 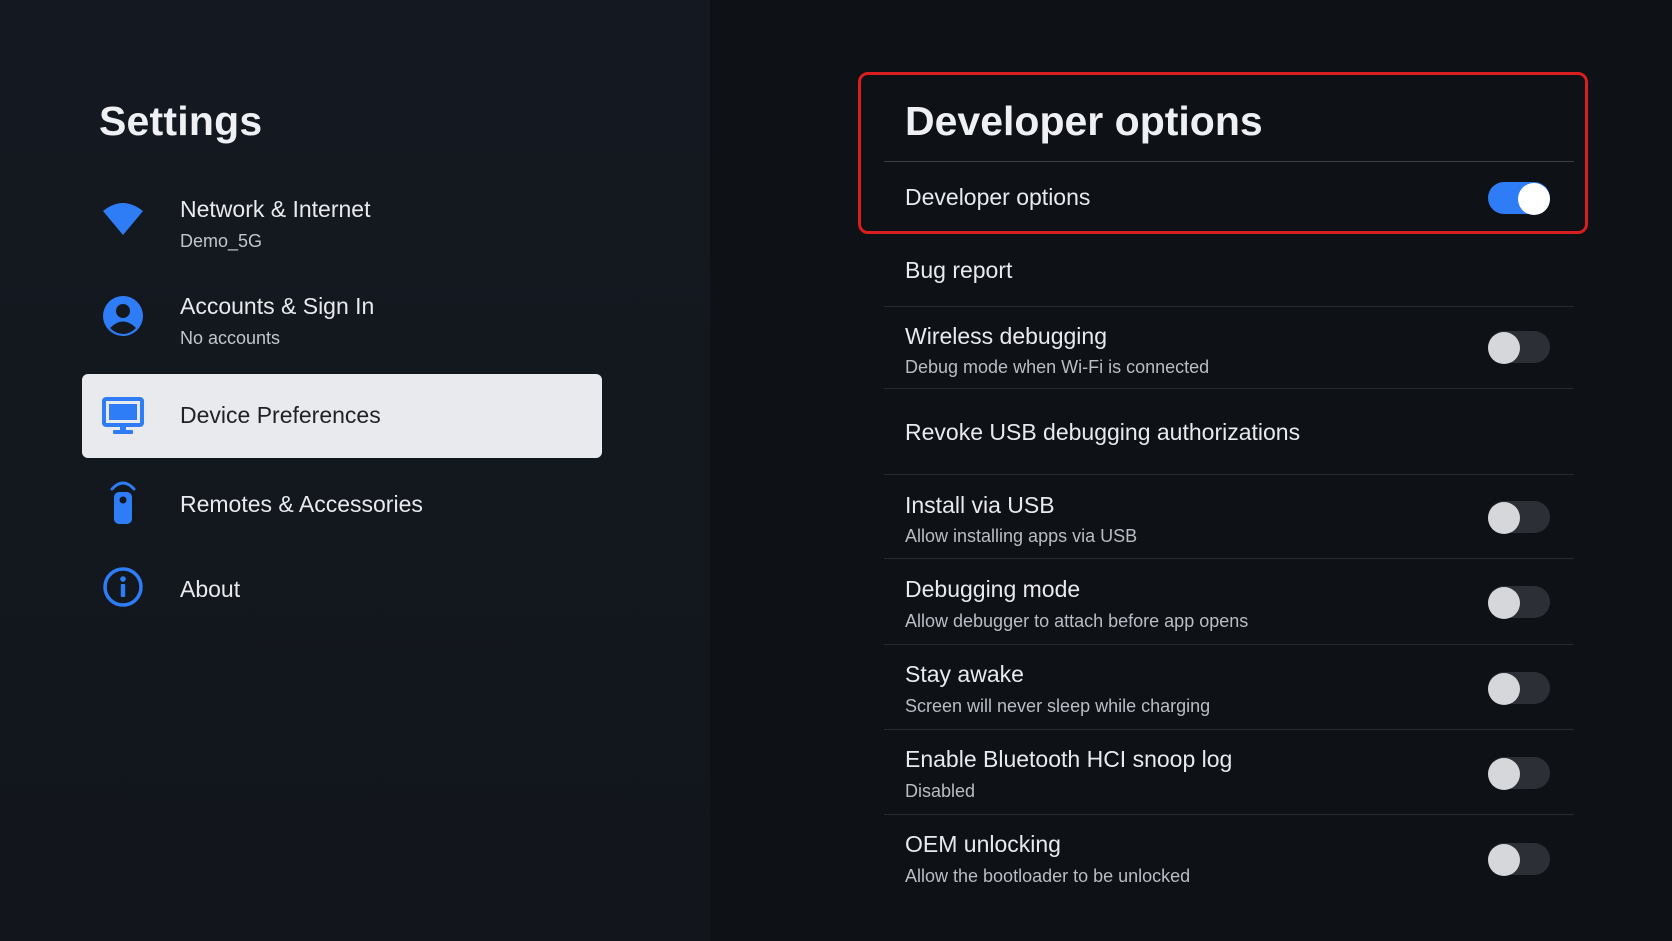 What do you see at coordinates (123, 219) in the screenshot?
I see `wifi-icon` at bounding box center [123, 219].